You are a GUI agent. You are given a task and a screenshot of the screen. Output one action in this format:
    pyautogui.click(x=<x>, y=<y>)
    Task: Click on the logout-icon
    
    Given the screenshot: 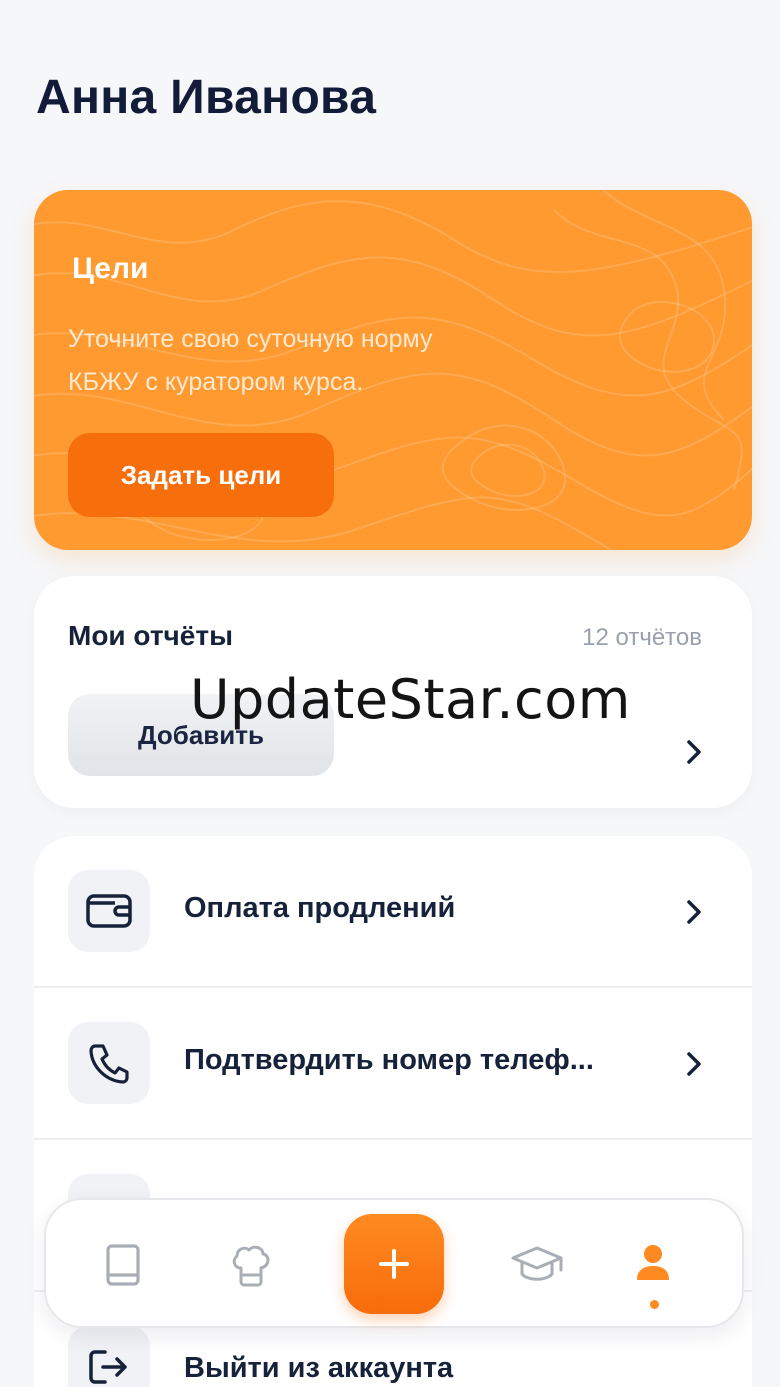 What is the action you would take?
    pyautogui.click(x=109, y=1356)
    